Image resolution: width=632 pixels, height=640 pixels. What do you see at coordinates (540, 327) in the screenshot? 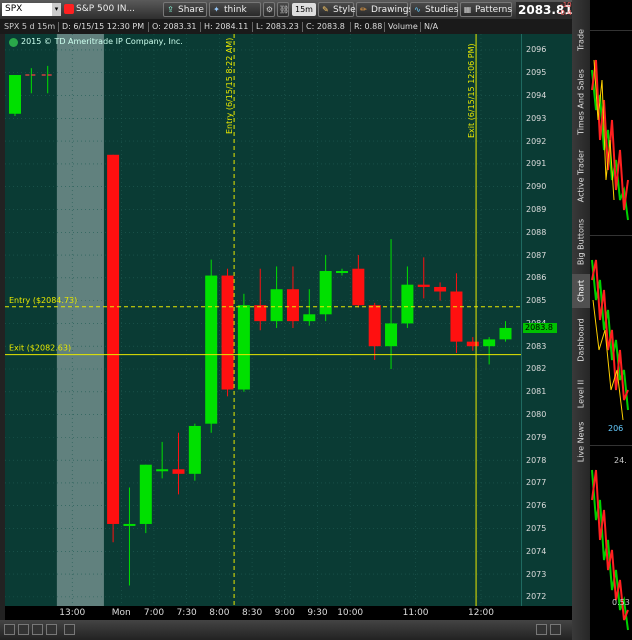
I see `last-price-tag: 2083.8` at bounding box center [540, 327].